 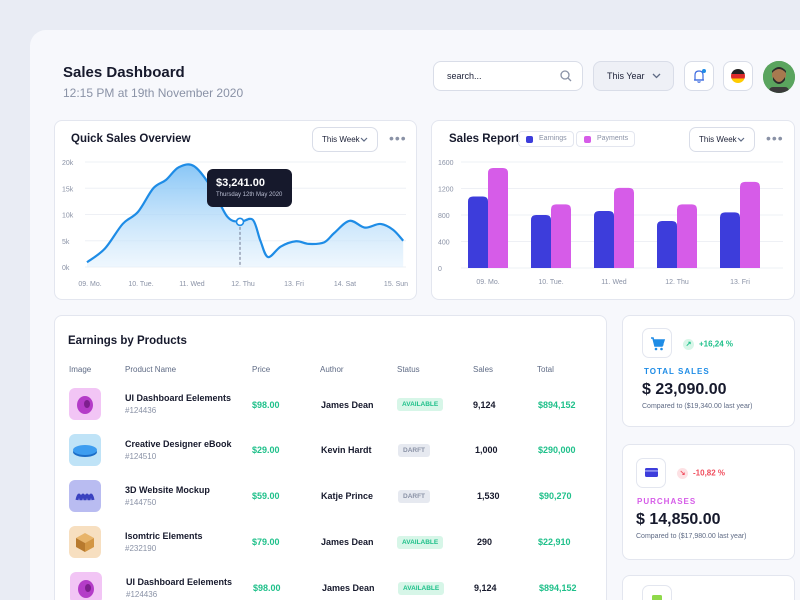 I want to click on cube-3d-icon, so click(x=85, y=542).